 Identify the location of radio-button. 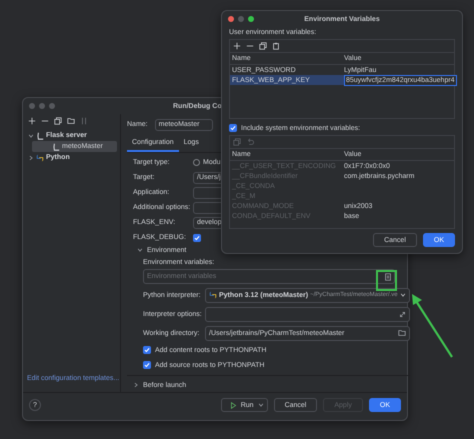
(196, 162).